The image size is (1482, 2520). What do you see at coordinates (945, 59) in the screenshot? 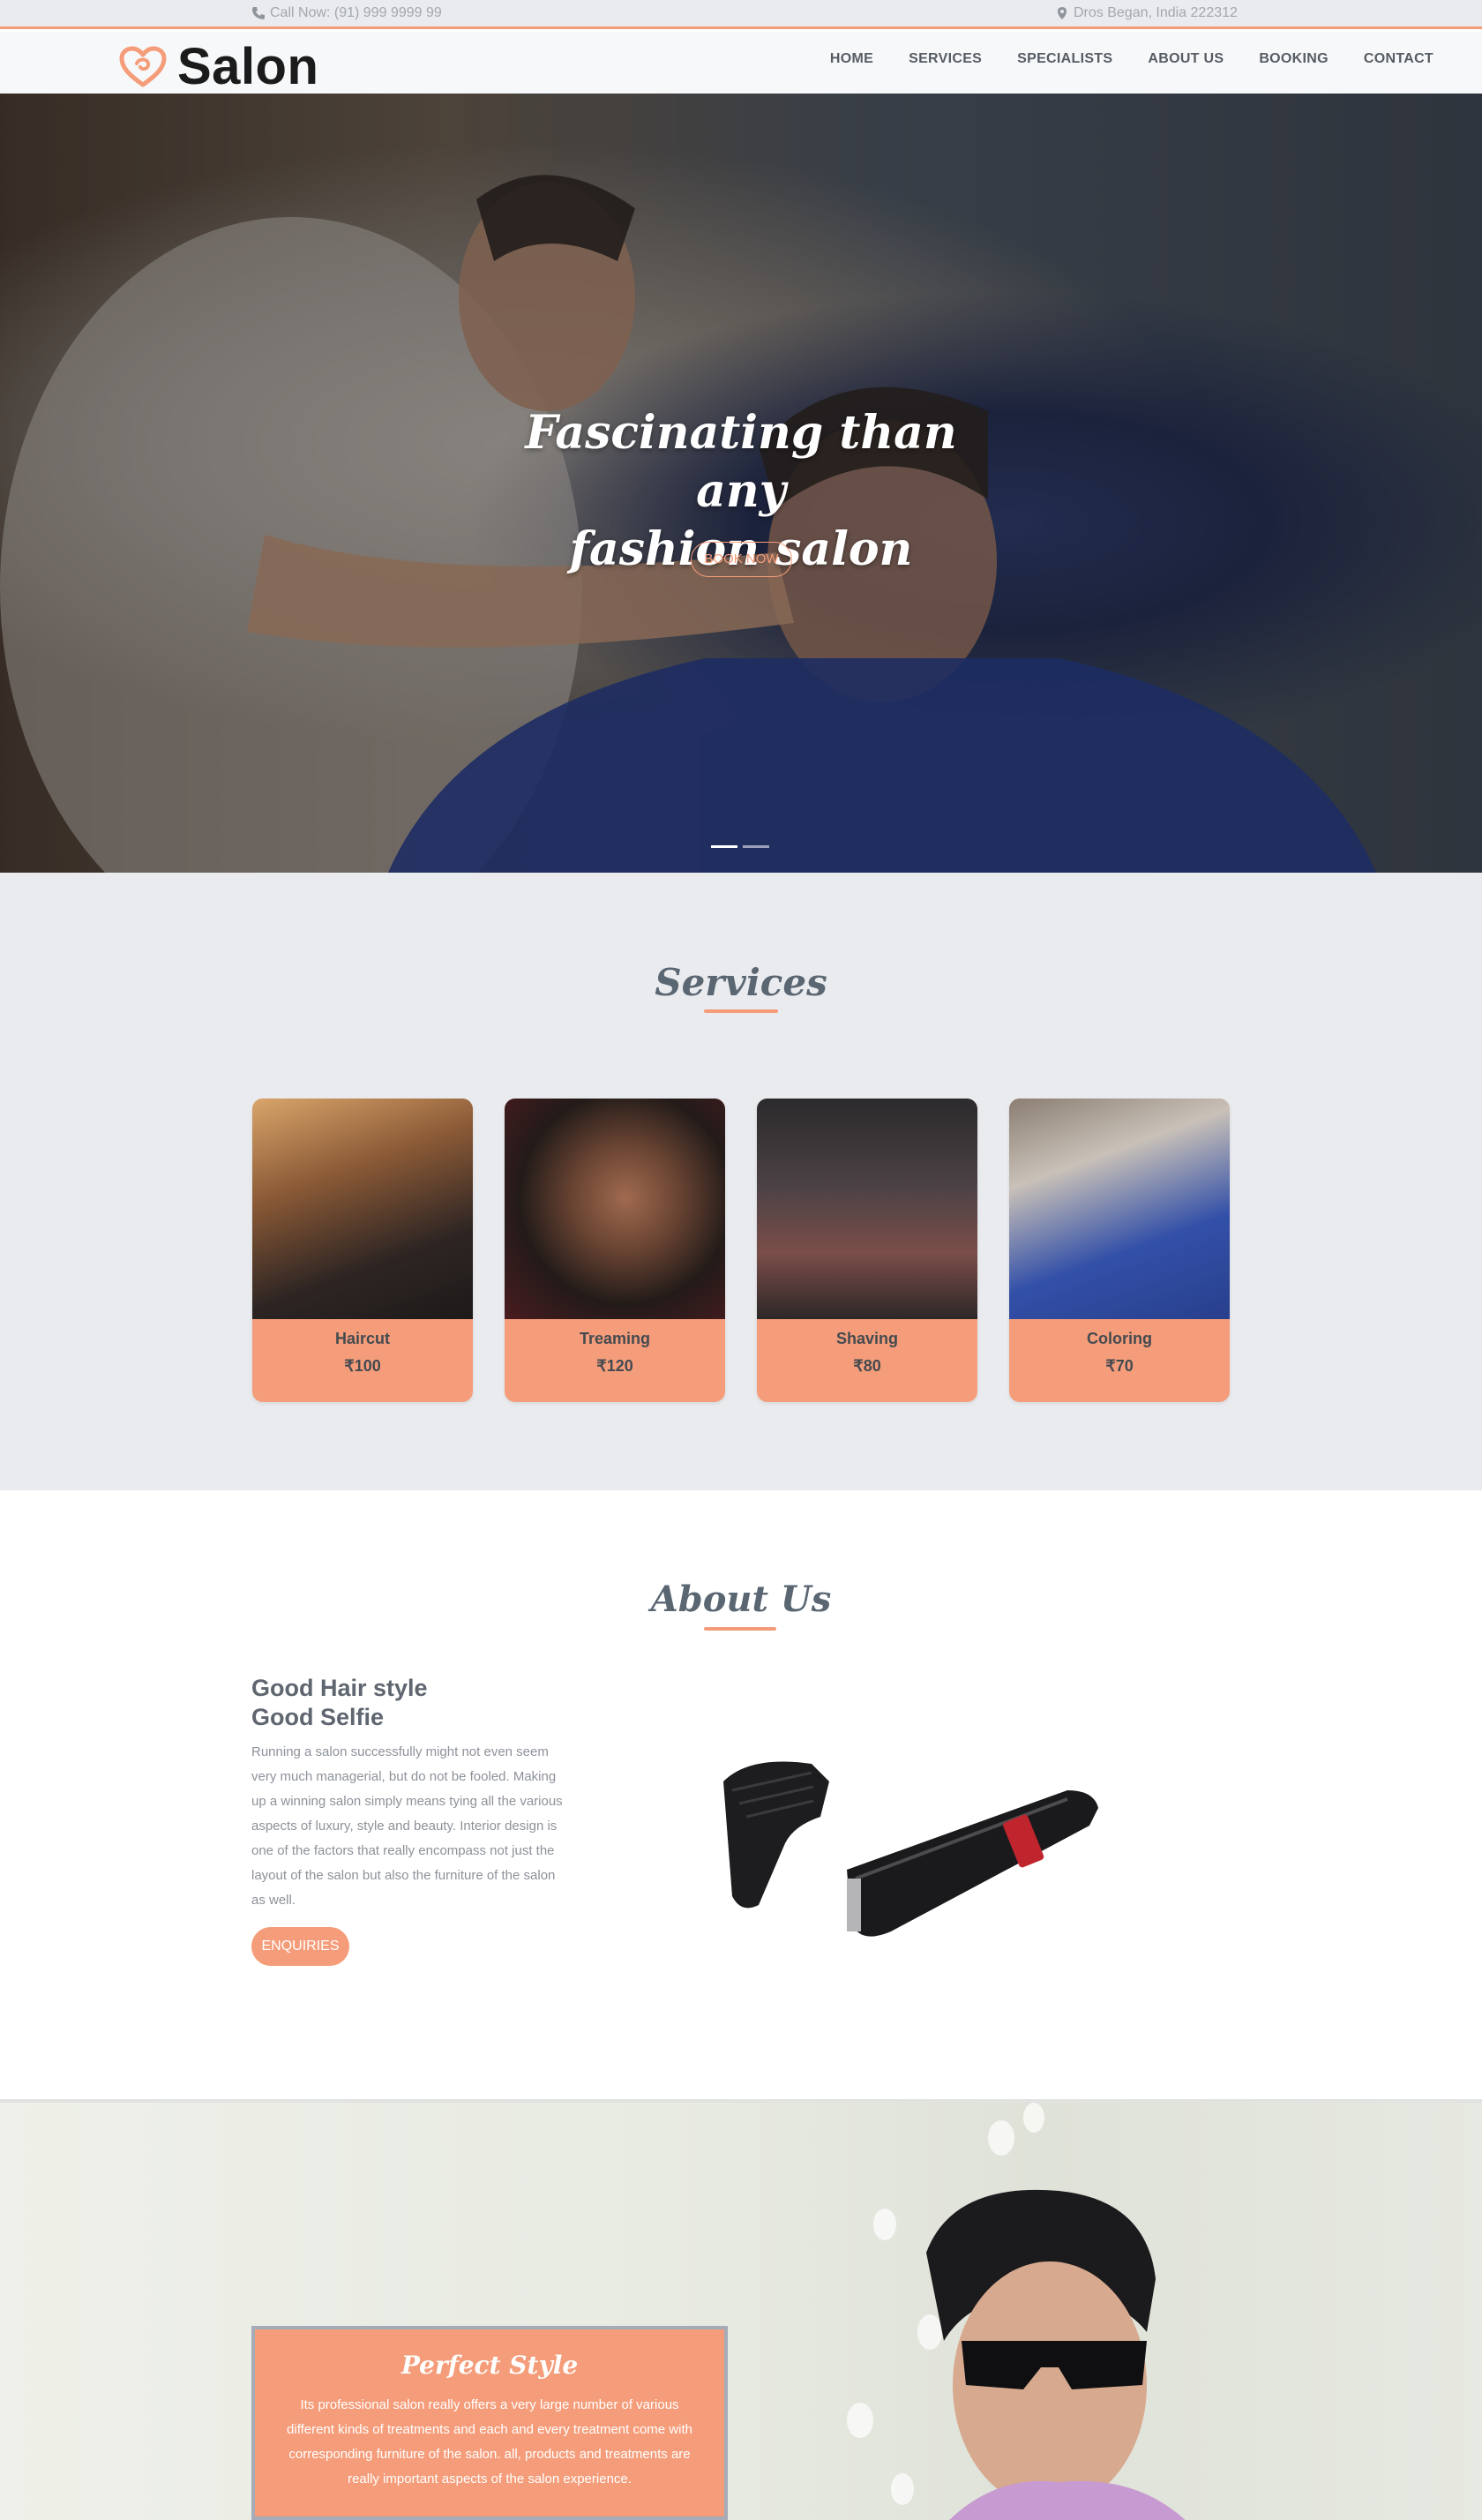
I see `nav-services: SERVICES` at bounding box center [945, 59].